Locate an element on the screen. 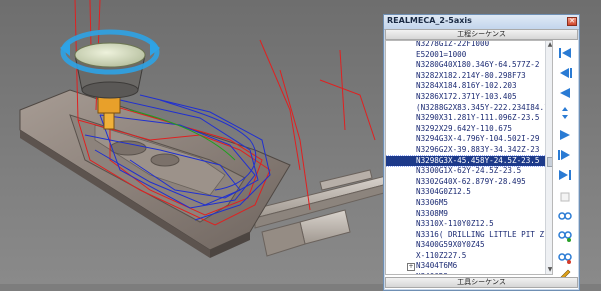  nc-line: N3316( DRILLING LITTLE PIT Z10 is located at coordinates (466, 235).